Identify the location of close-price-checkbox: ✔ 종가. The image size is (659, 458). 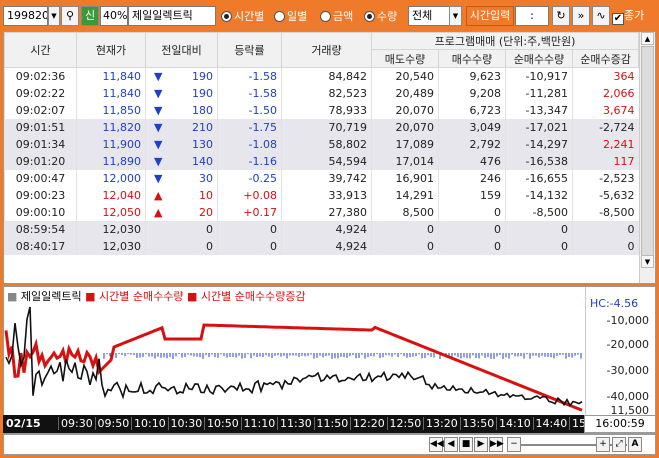
(628, 16).